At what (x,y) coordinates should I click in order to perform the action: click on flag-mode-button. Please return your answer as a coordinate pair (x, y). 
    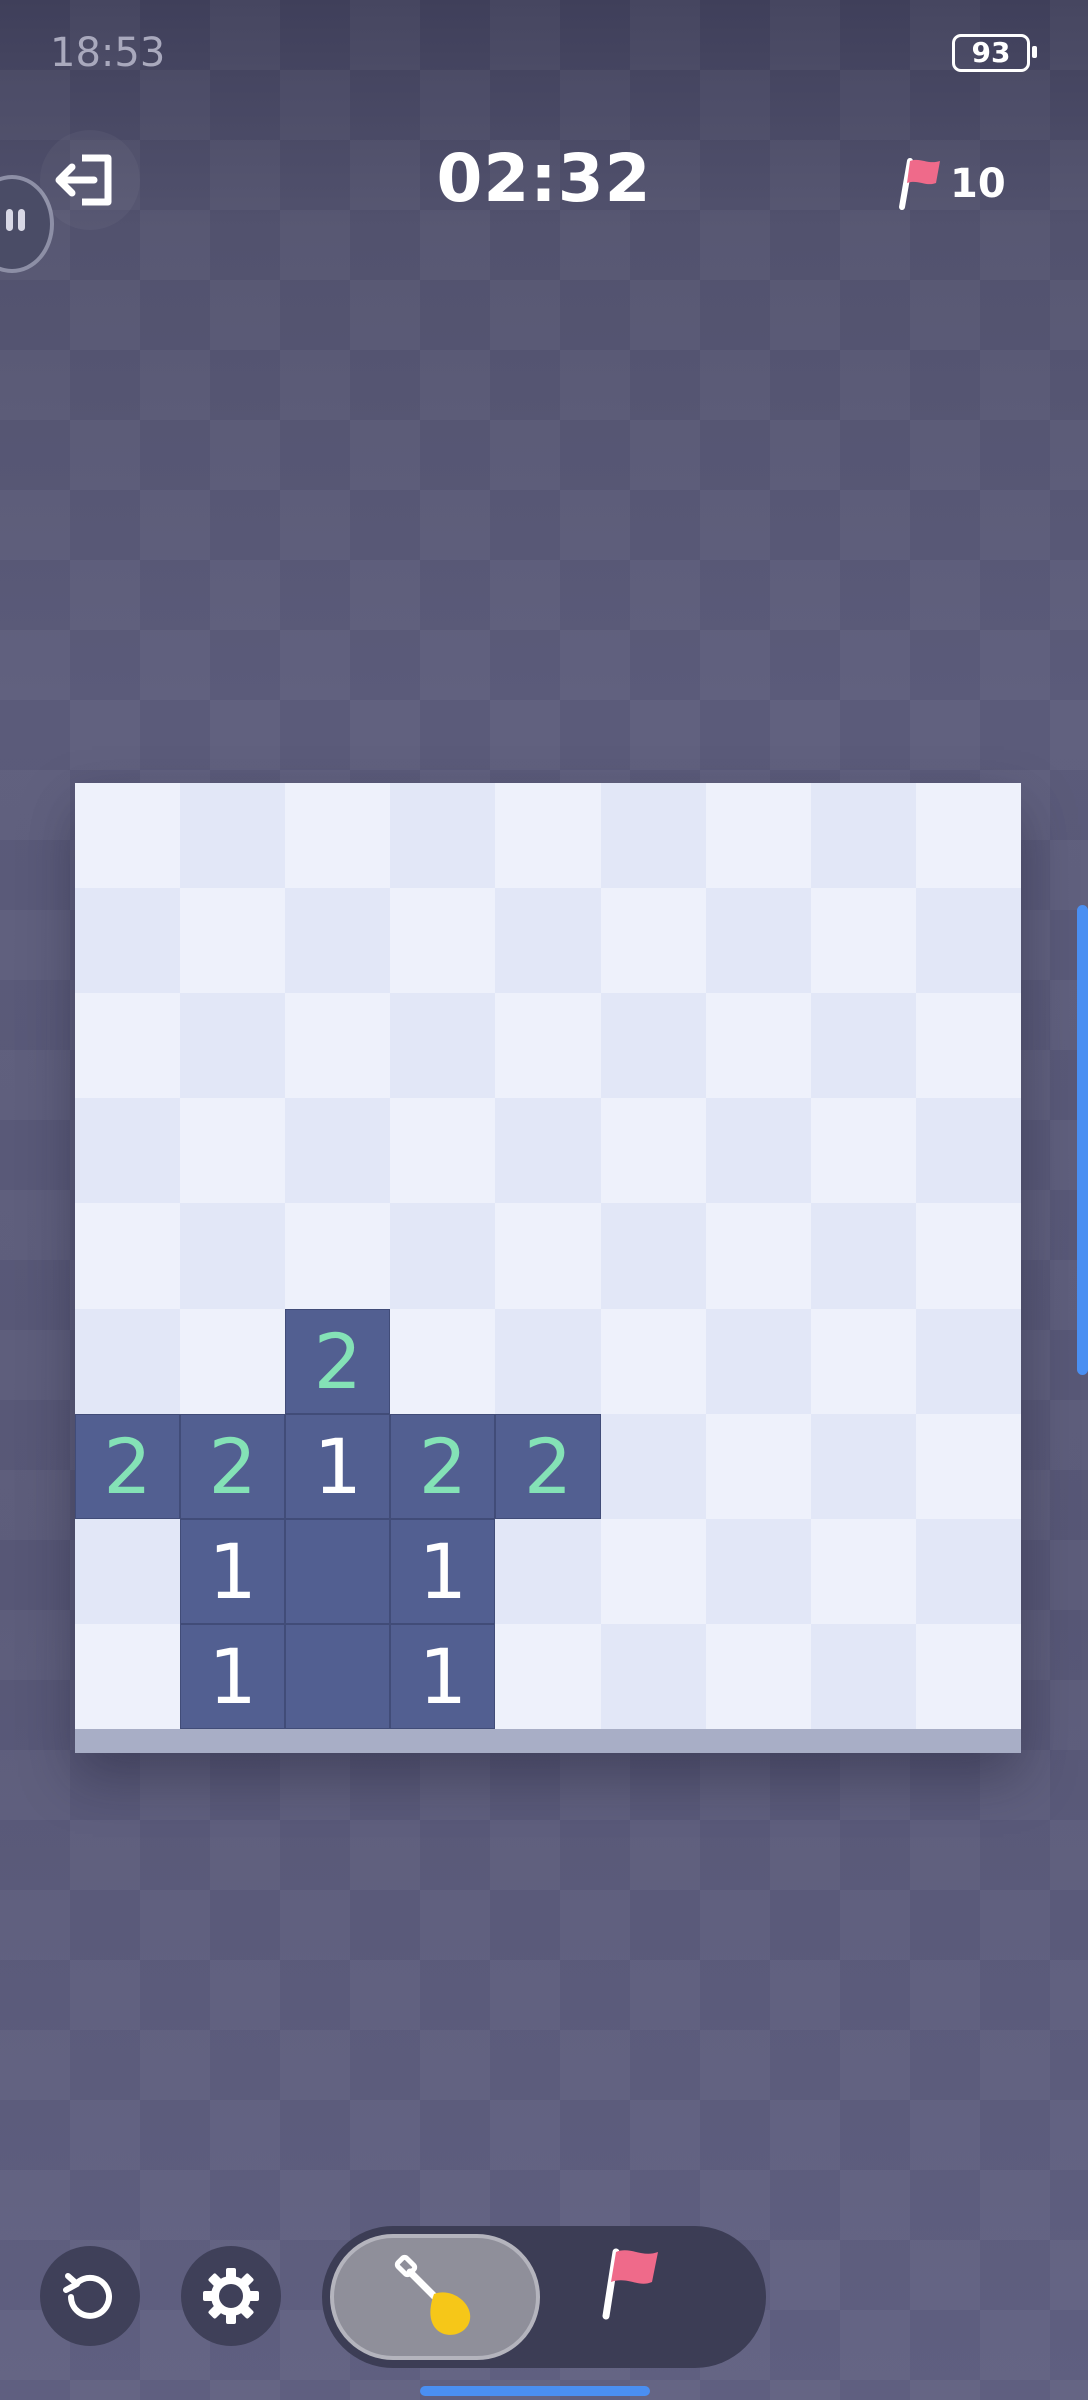
    Looking at the image, I should click on (643, 2297).